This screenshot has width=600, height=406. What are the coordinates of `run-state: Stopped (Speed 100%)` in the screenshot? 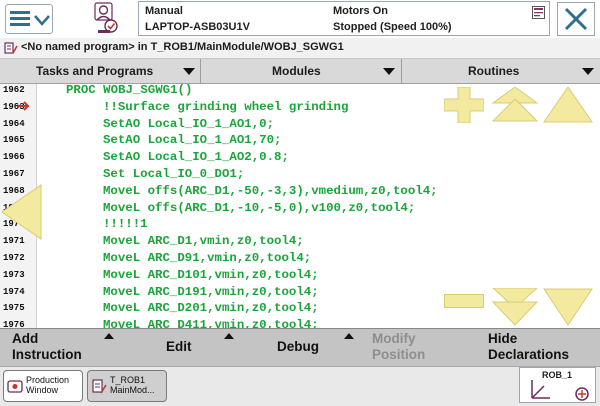 It's located at (392, 27).